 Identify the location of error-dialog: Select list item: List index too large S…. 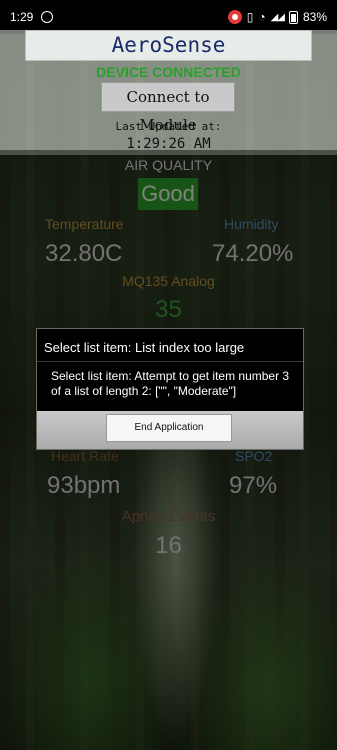
(170, 389).